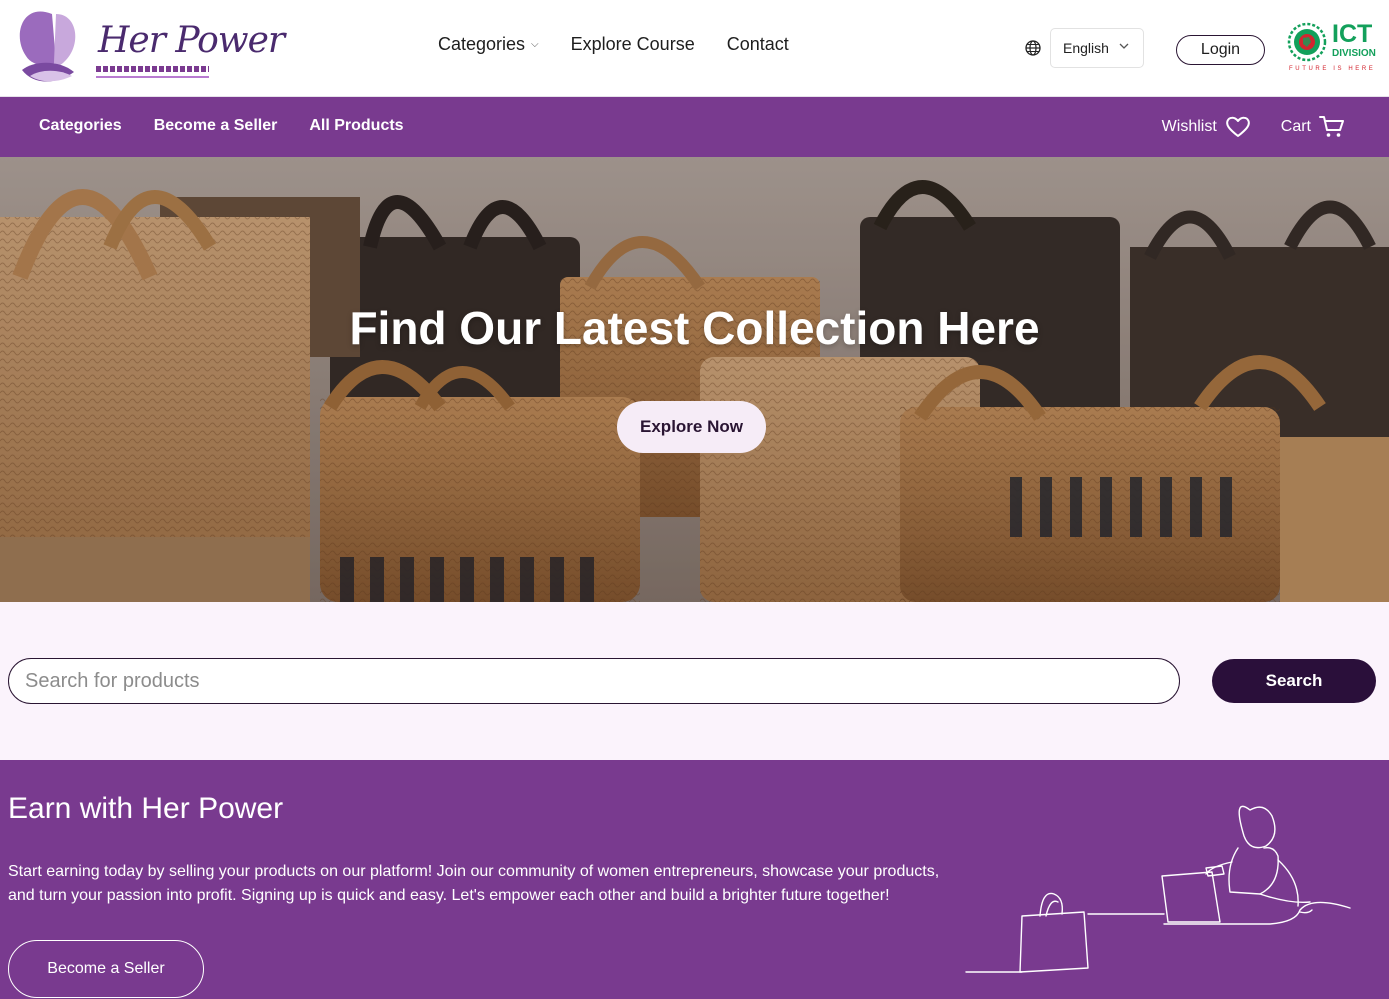  Describe the element at coordinates (1086, 48) in the screenshot. I see `language-select-value: English` at that location.